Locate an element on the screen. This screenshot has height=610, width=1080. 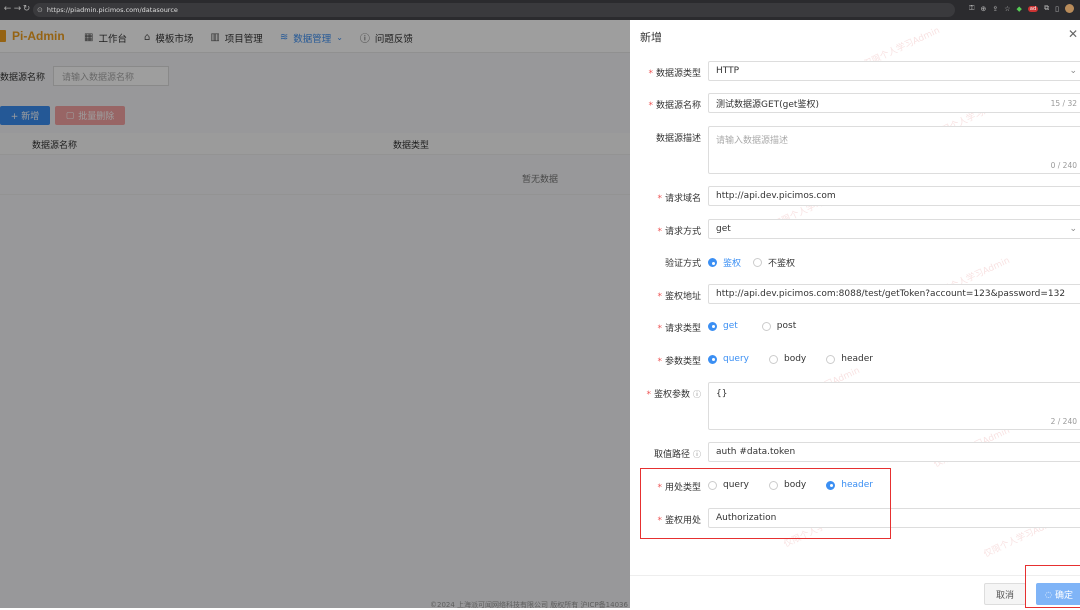
radio-body: body is located at coordinates (787, 359).